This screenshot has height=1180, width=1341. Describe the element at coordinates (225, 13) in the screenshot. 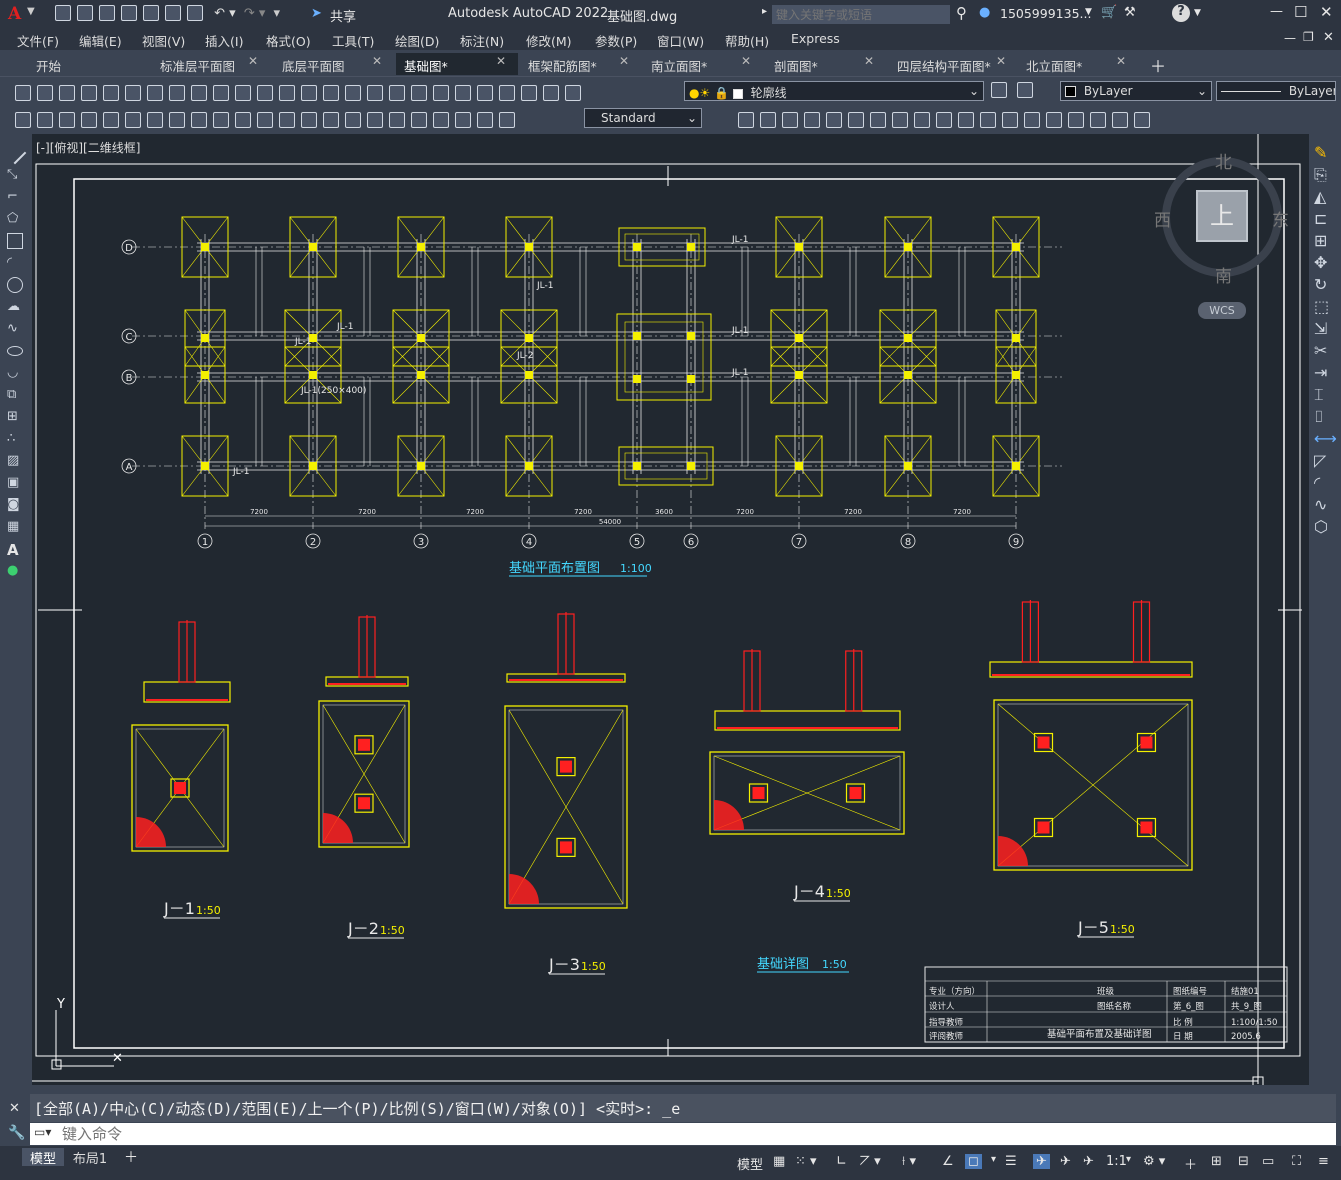

I see `undo-icon: ↶ ▾` at that location.